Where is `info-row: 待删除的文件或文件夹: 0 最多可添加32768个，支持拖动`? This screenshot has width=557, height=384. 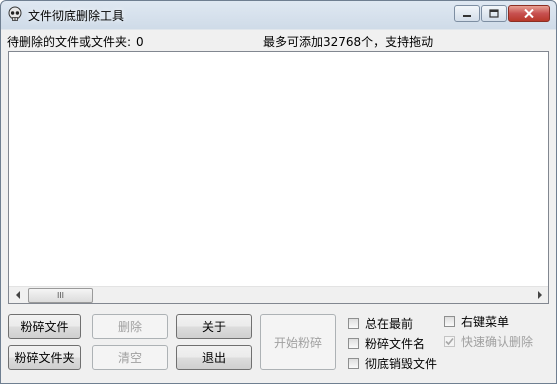 info-row: 待删除的文件或文件夹: 0 最多可添加32768个，支持拖动 is located at coordinates (278, 40).